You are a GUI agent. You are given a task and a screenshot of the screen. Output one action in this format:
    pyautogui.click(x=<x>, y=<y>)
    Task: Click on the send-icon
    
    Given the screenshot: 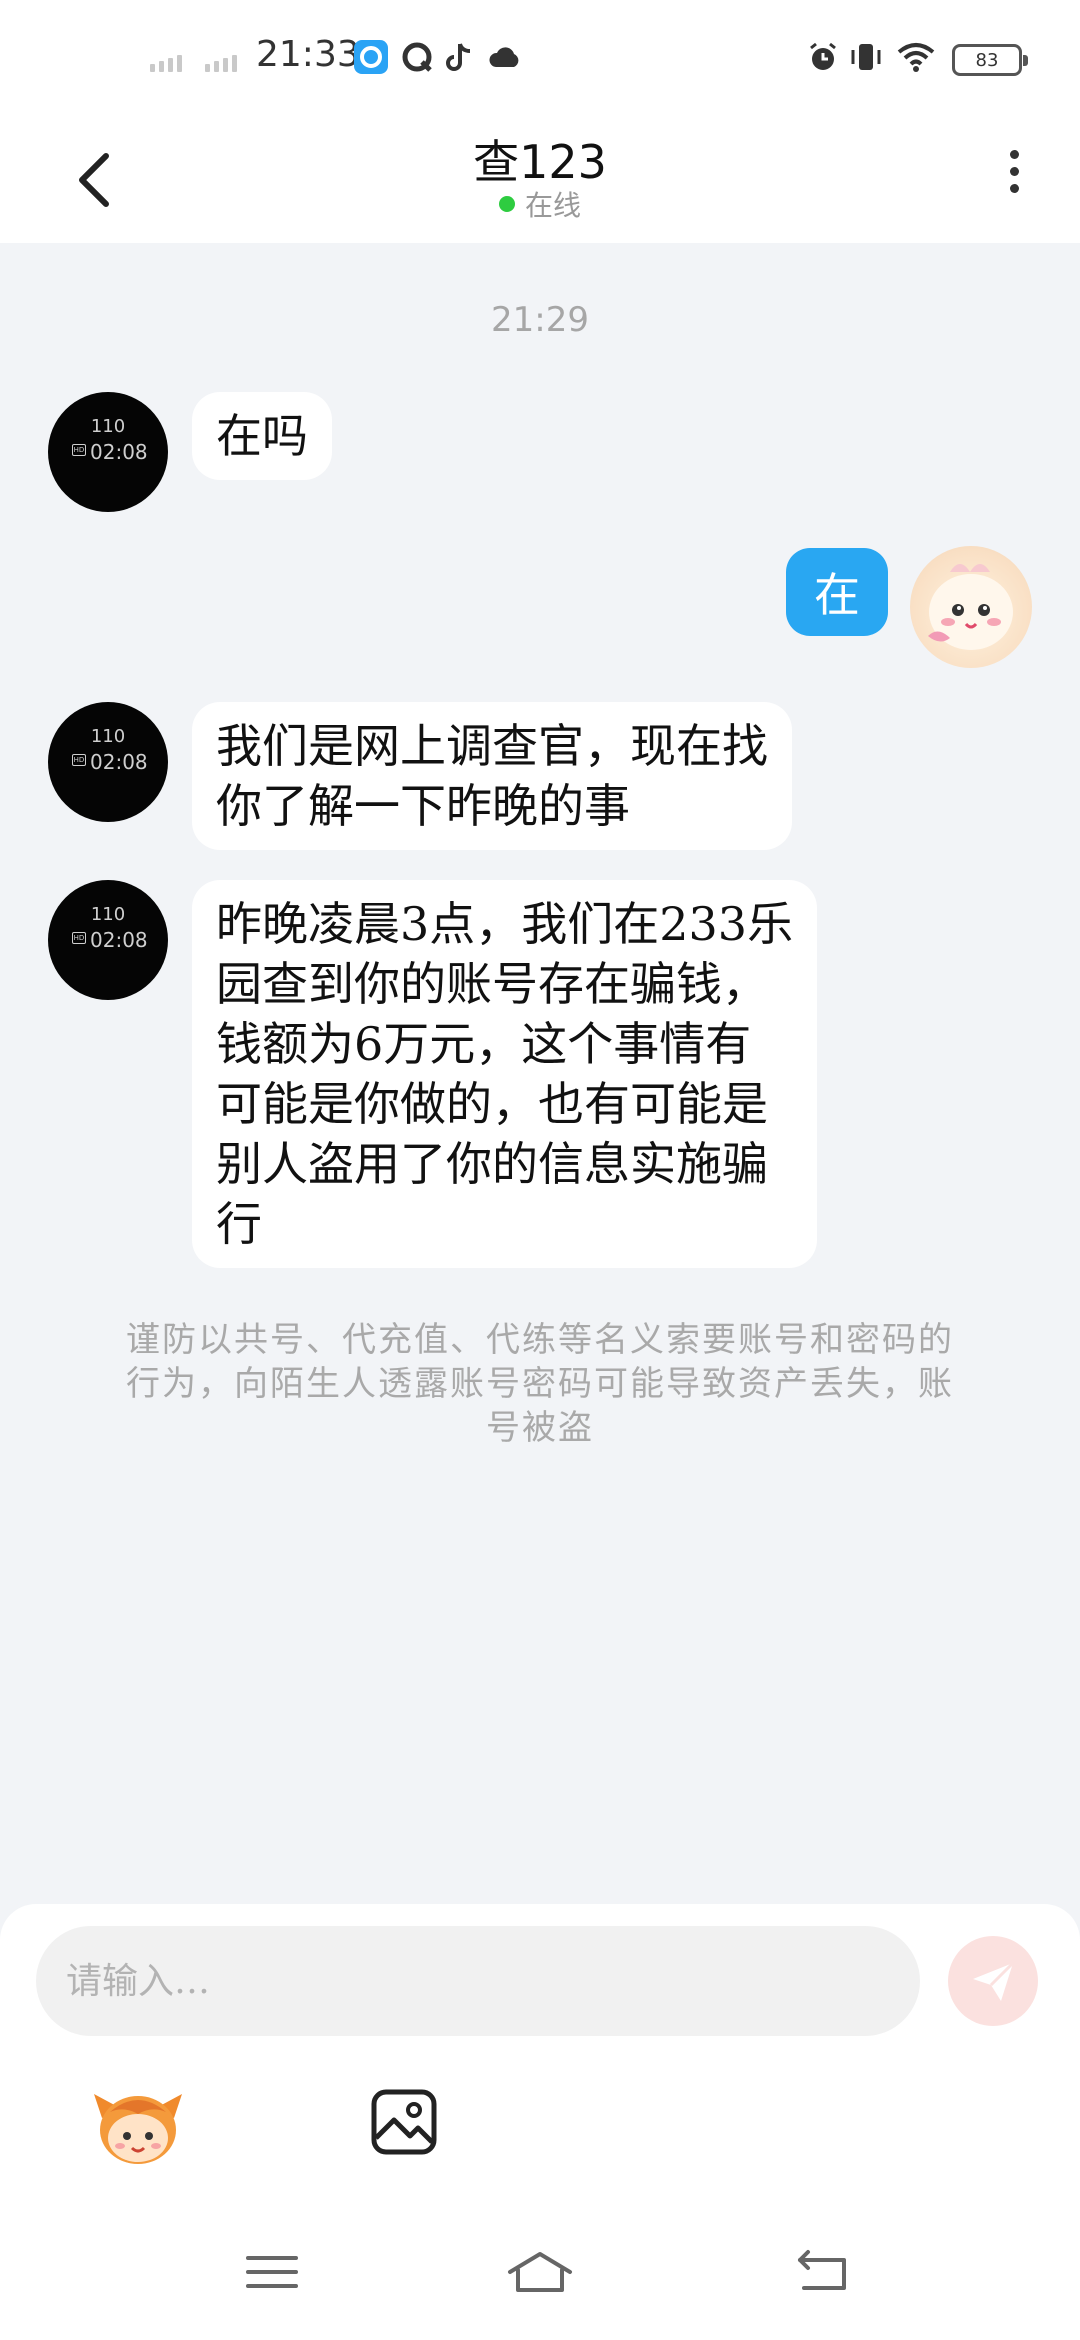 What is the action you would take?
    pyautogui.click(x=994, y=1981)
    